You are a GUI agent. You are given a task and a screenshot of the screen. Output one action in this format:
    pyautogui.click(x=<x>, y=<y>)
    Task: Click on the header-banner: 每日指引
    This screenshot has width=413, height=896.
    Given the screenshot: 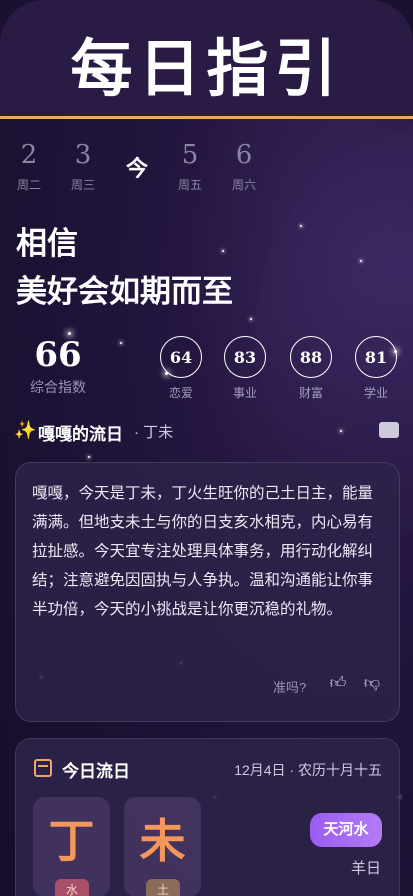 What is the action you would take?
    pyautogui.click(x=206, y=59)
    